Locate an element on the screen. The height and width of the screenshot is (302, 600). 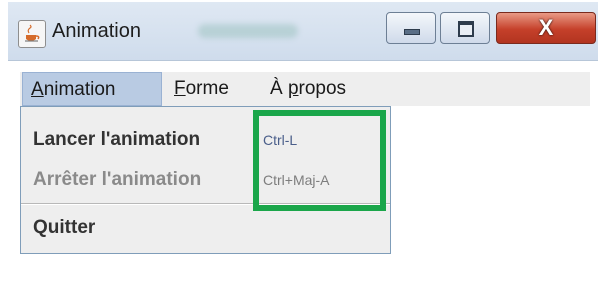
maximize-icon is located at coordinates (466, 29).